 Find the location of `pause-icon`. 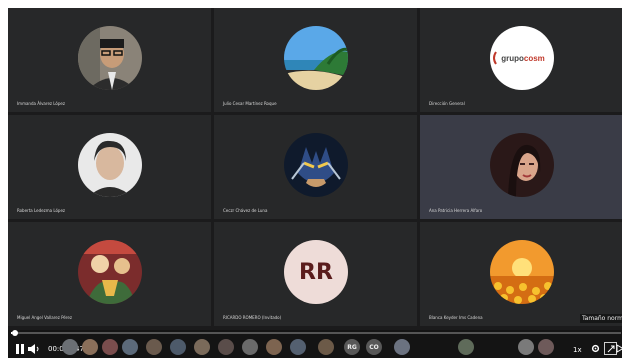

pause-icon is located at coordinates (20, 349).